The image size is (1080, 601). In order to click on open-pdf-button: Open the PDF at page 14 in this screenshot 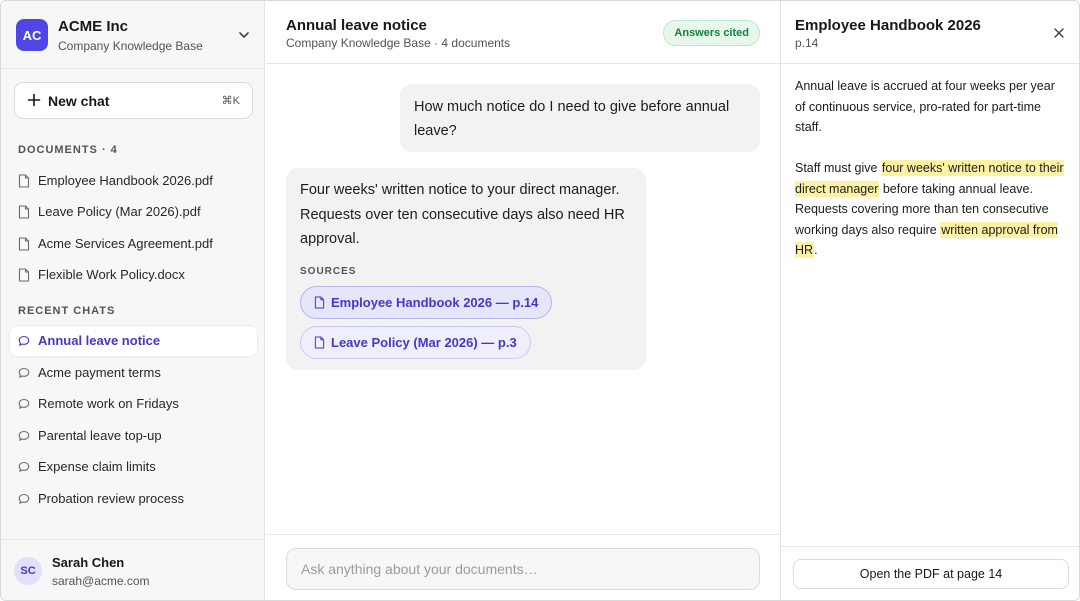, I will do `click(931, 574)`.